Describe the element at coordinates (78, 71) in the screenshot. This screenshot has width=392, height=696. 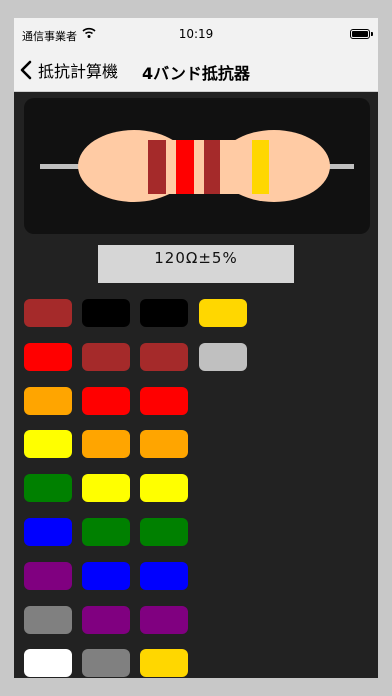
I see `back-button-label: 抵抗計算機` at that location.